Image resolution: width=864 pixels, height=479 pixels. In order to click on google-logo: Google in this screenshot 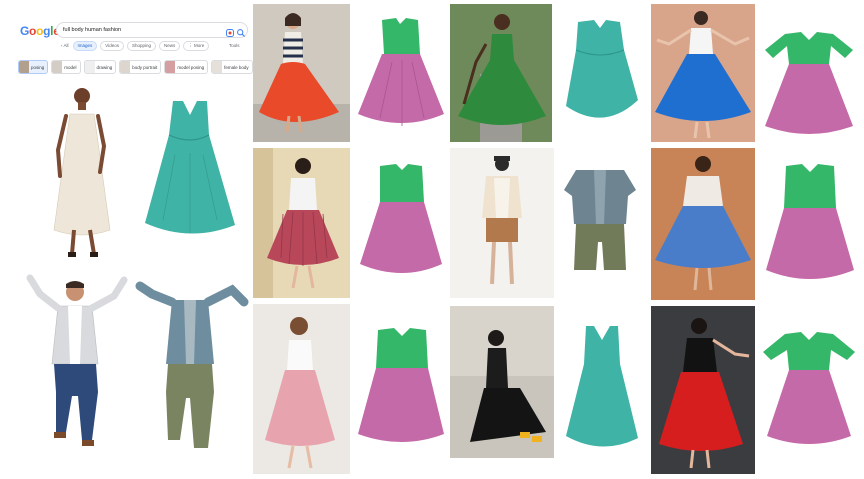, I will do `click(40, 31)`.